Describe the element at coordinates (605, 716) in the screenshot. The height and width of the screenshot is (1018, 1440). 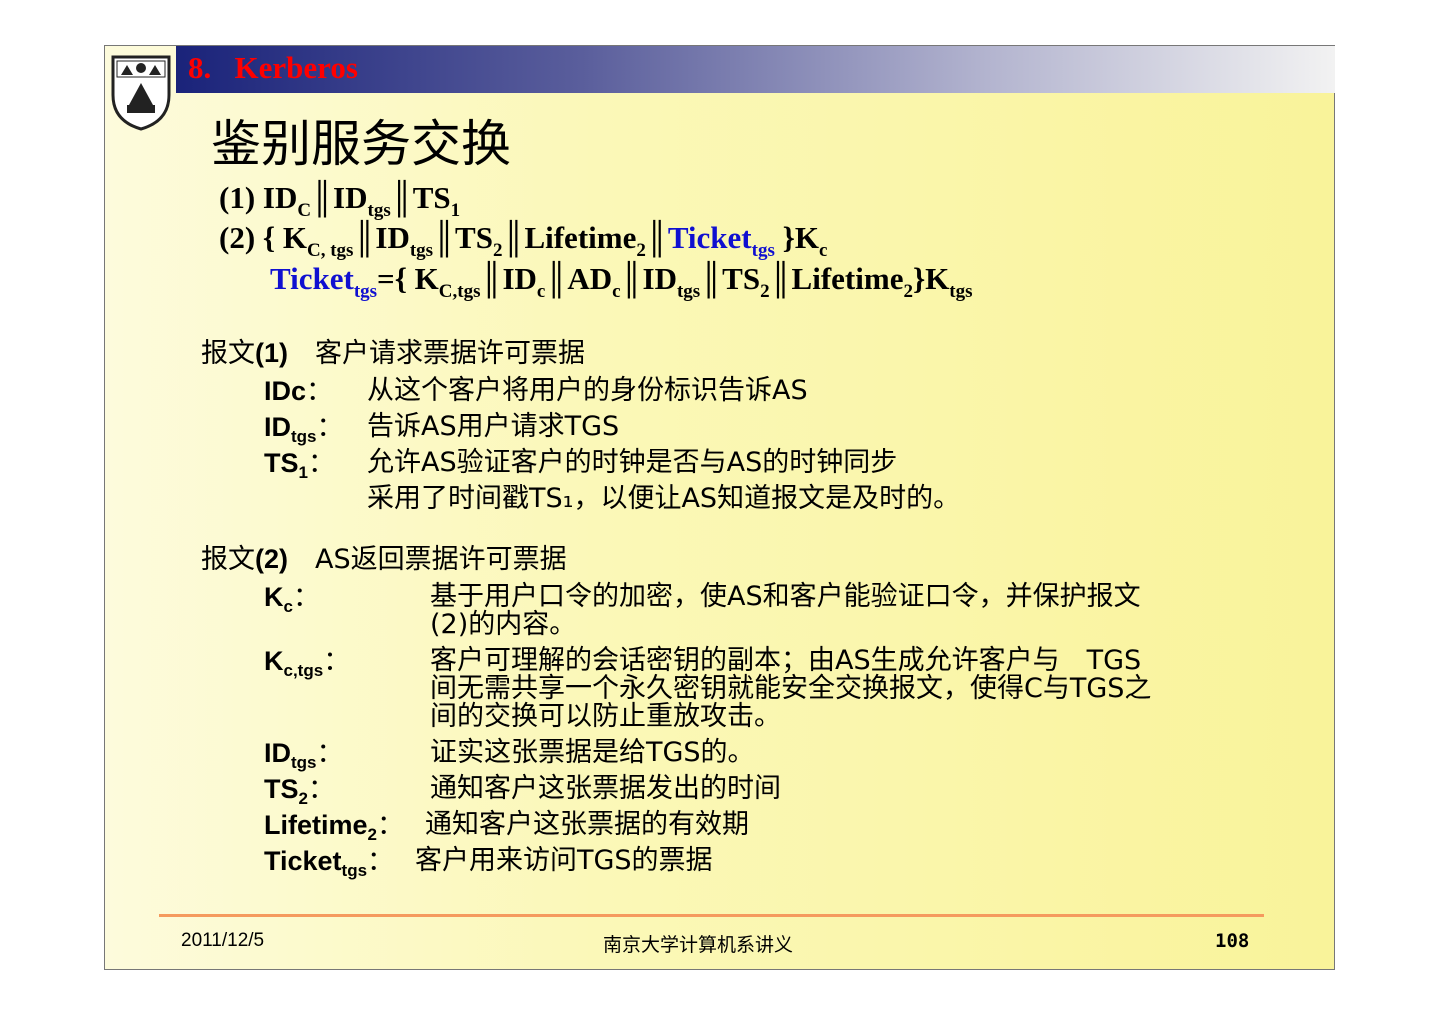
I see `definition-text: 间的交换可以防止重放攻击。` at that location.